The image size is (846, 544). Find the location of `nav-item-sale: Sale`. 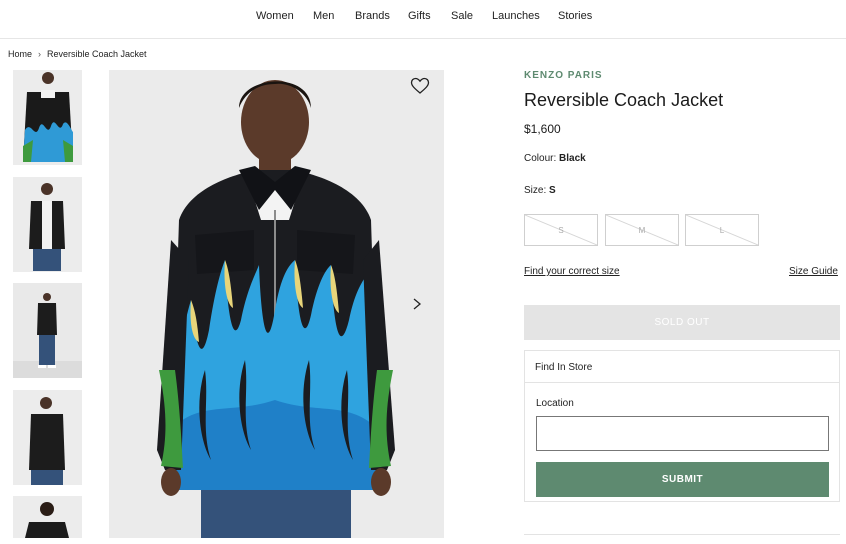

nav-item-sale: Sale is located at coordinates (462, 16).